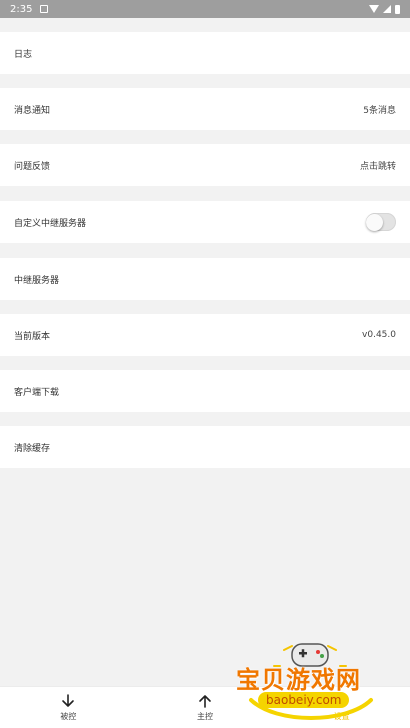 The width and height of the screenshot is (410, 728). What do you see at coordinates (44, 9) in the screenshot?
I see `notification-icon` at bounding box center [44, 9].